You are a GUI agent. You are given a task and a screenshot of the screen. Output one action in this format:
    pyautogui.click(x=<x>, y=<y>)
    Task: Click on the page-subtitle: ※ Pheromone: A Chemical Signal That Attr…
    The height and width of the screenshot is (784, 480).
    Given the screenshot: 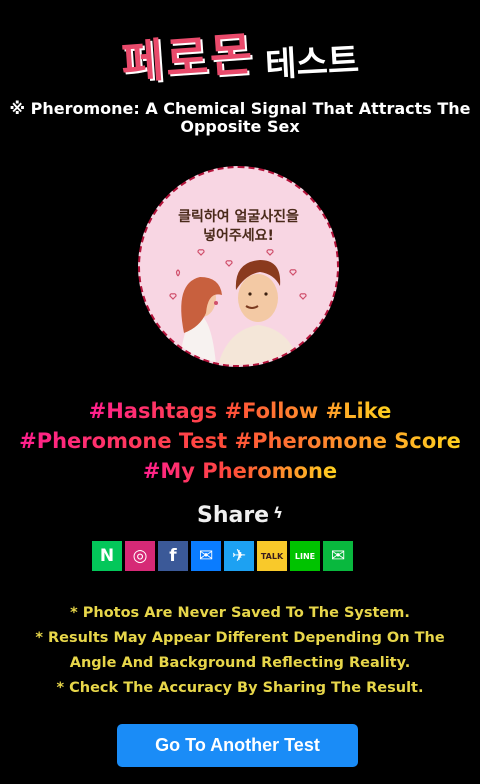 What is the action you would take?
    pyautogui.click(x=240, y=117)
    